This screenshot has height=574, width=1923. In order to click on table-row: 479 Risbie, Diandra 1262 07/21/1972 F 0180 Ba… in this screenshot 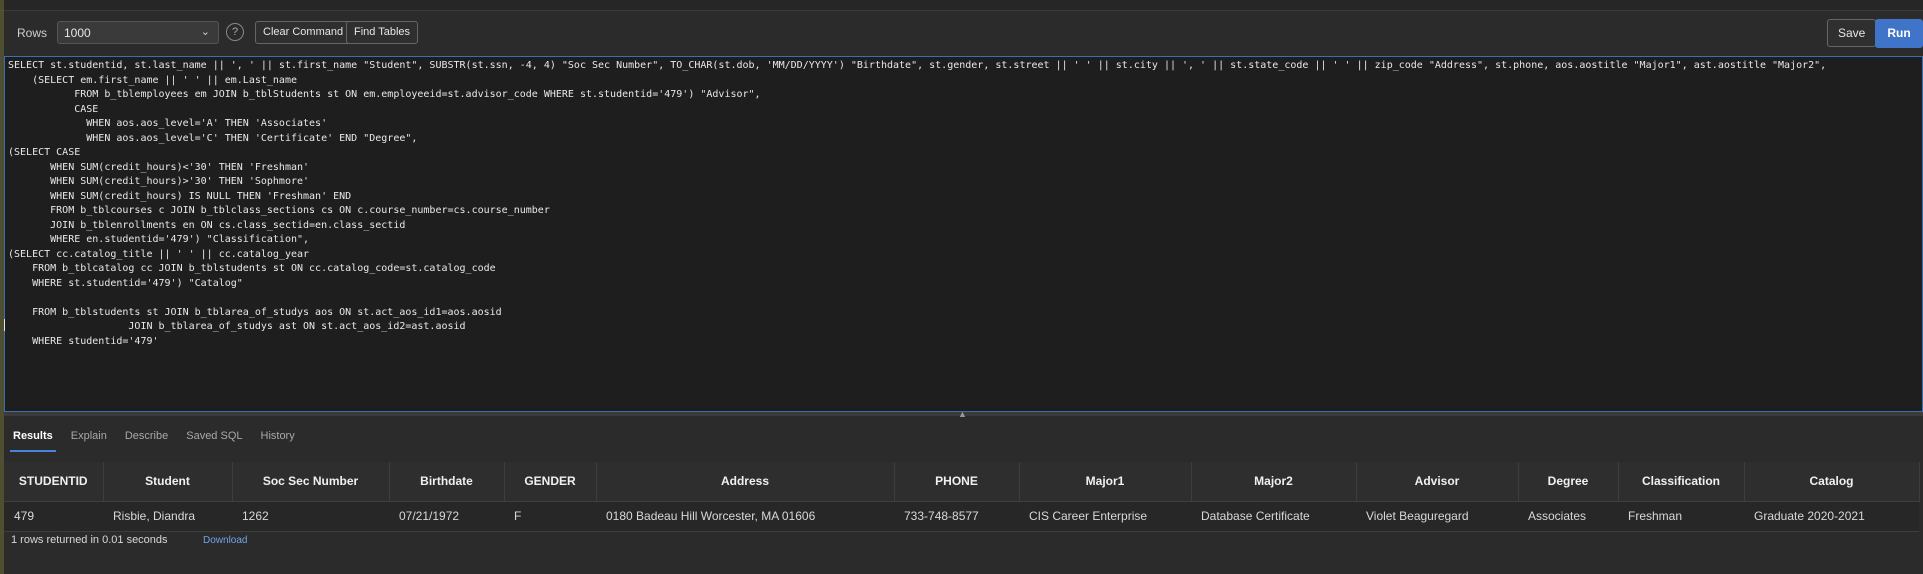, I will do `click(961, 516)`.